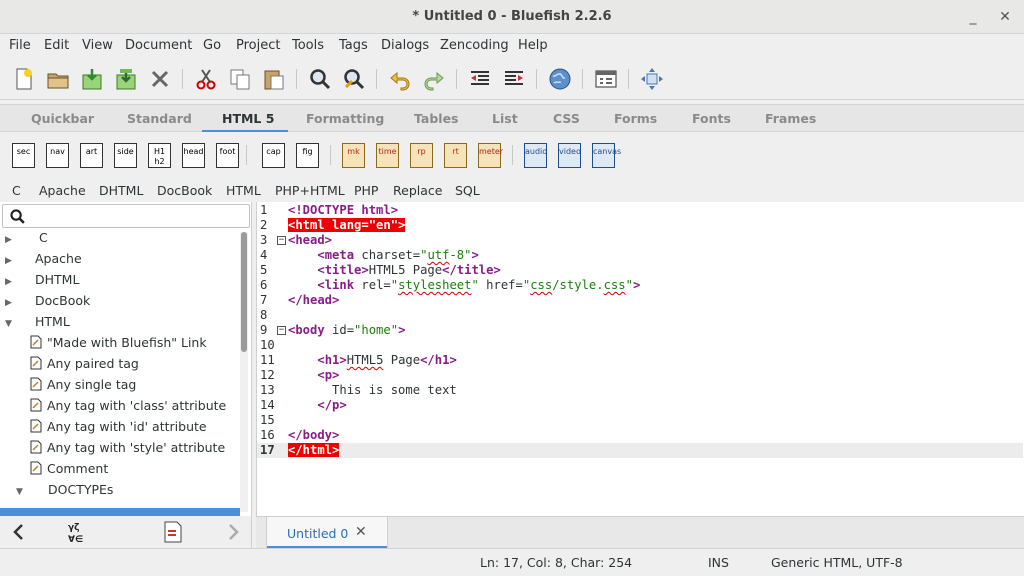 This screenshot has height=576, width=1024. Describe the element at coordinates (159, 118) in the screenshot. I see `tab-standard: Standard` at that location.